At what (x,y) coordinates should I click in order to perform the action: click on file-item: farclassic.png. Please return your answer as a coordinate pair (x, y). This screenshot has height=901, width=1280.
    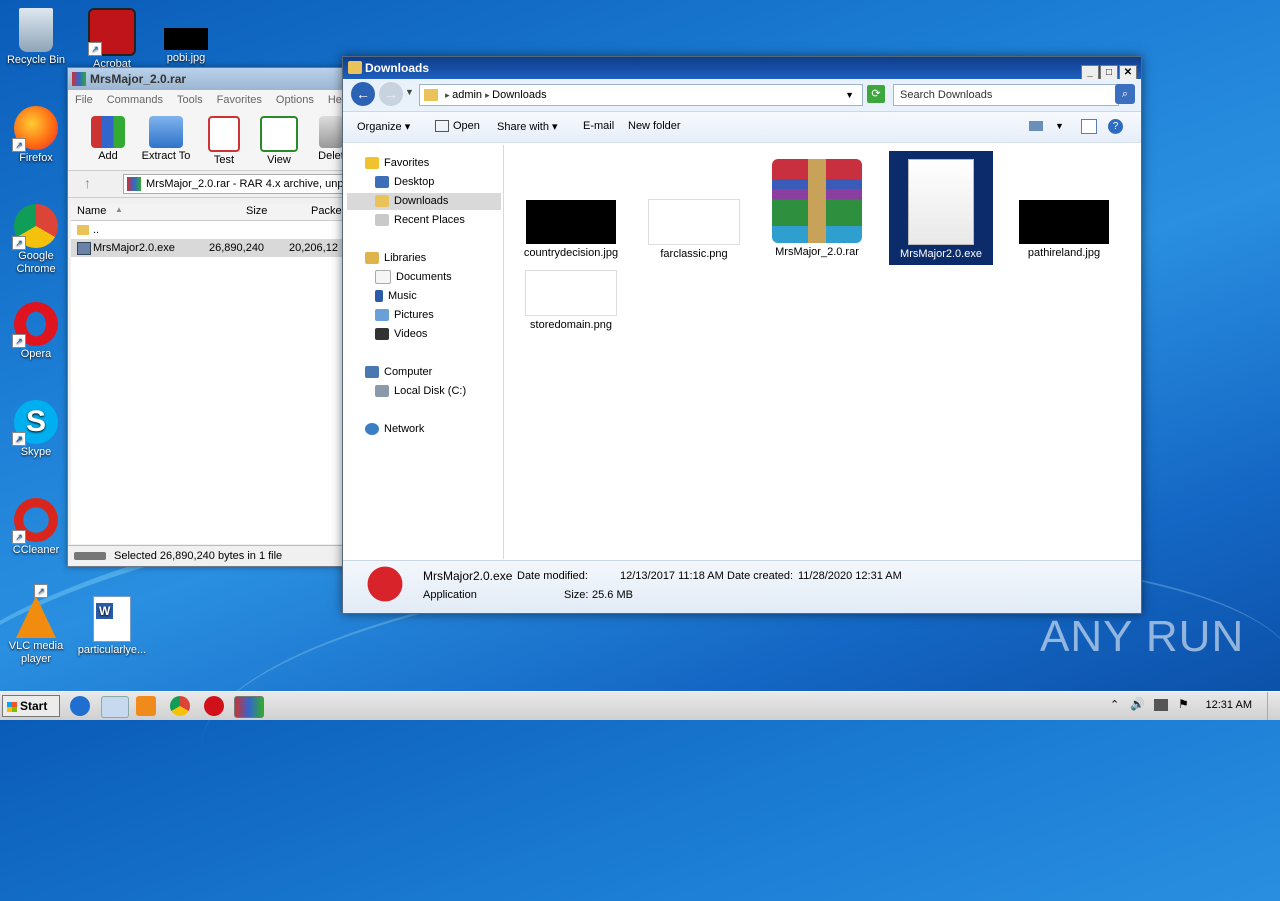
    Looking at the image, I should click on (694, 206).